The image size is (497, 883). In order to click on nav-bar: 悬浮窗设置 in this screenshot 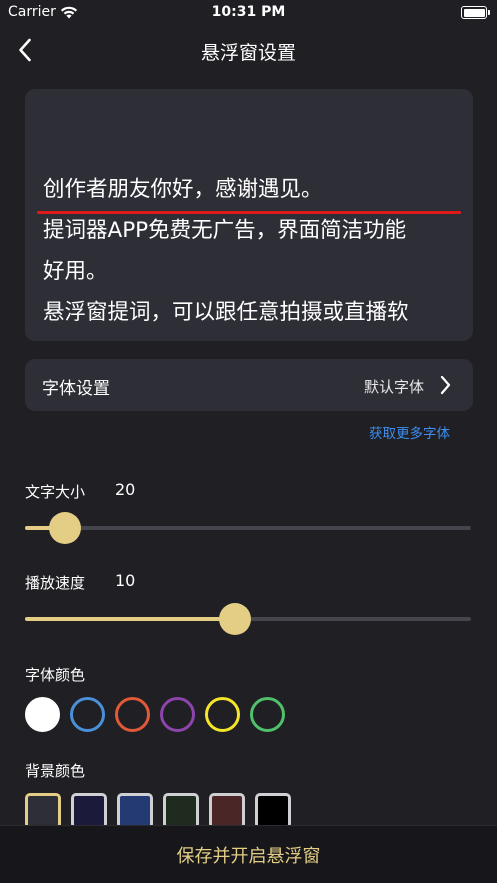, I will do `click(248, 51)`.